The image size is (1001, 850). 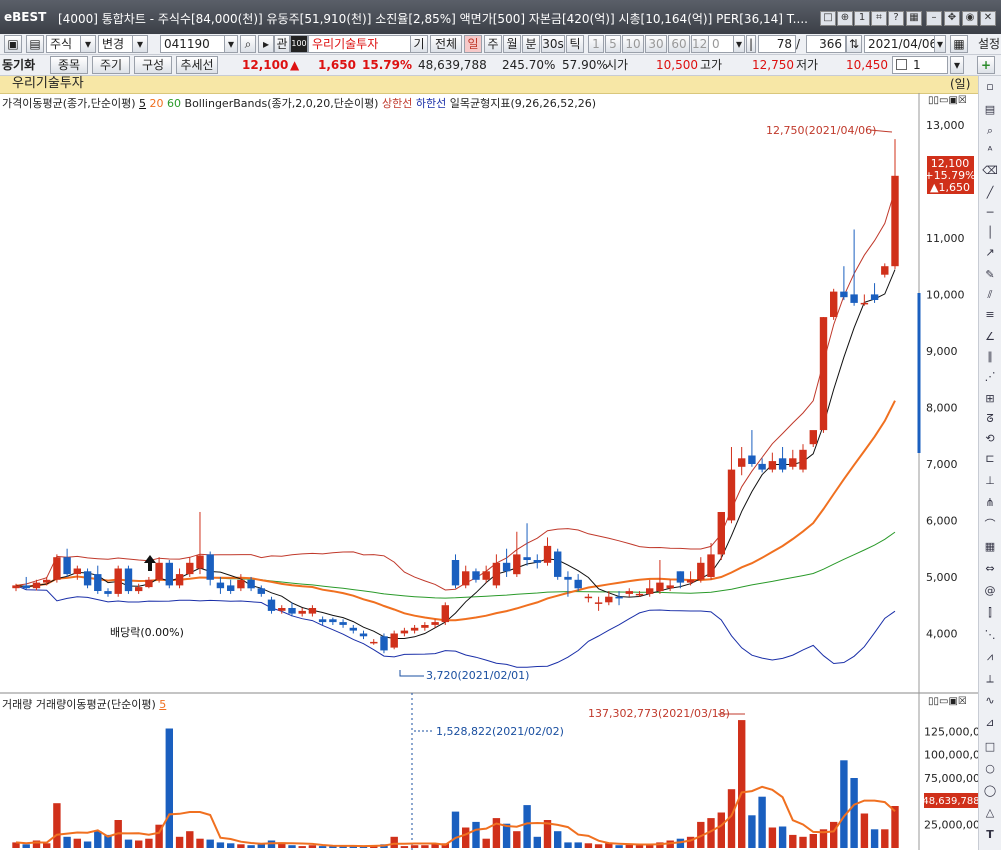 I want to click on grid-icon: ▦, so click(x=990, y=547).